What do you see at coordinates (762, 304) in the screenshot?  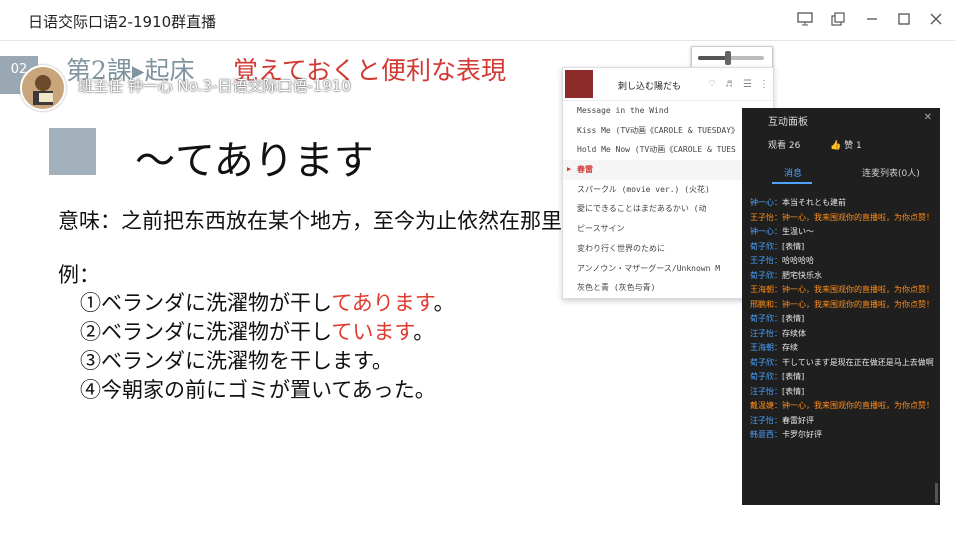 I see `chat-username: 邢鹏和` at bounding box center [762, 304].